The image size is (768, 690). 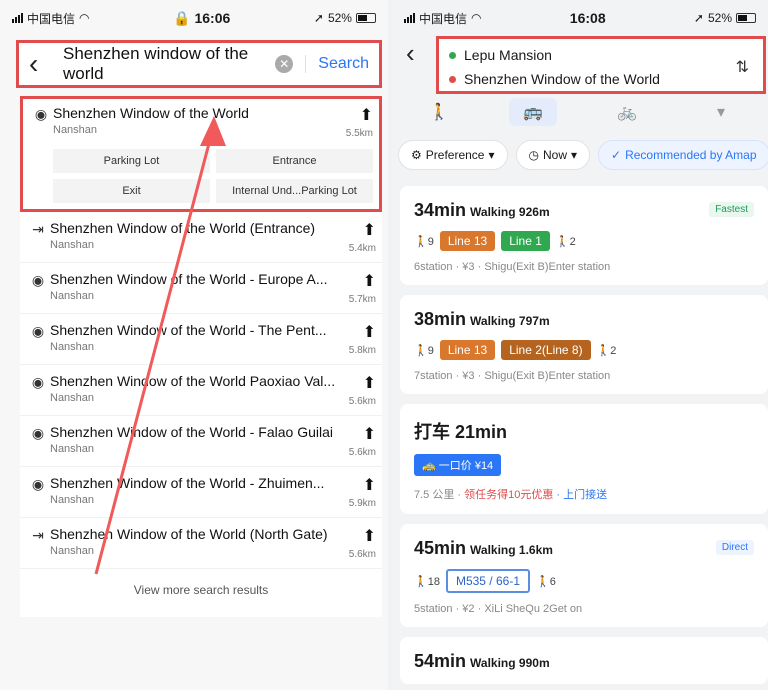 What do you see at coordinates (487, 581) in the screenshot?
I see `bus-line-badge: M535 / 66-1` at bounding box center [487, 581].